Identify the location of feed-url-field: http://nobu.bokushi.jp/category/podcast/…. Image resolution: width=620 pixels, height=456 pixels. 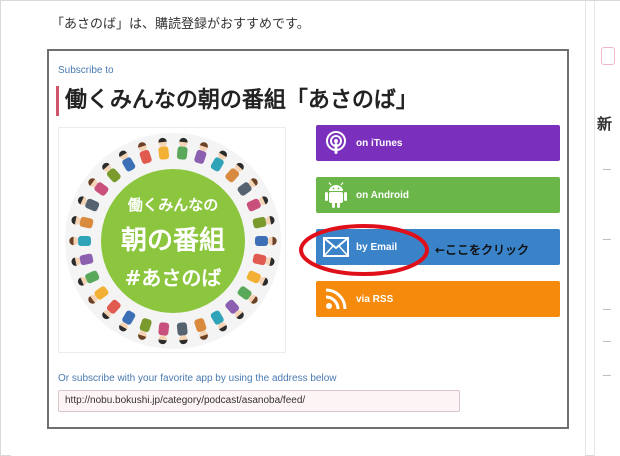
(259, 401).